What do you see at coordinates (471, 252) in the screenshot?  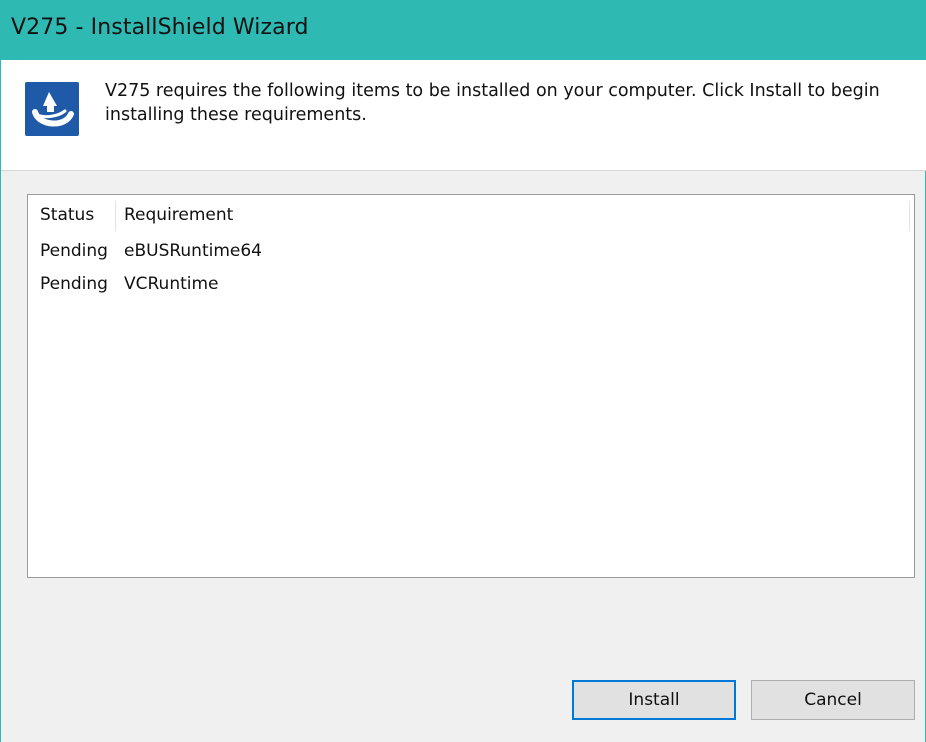 I see `list-item: Pending eBUSRuntime64` at bounding box center [471, 252].